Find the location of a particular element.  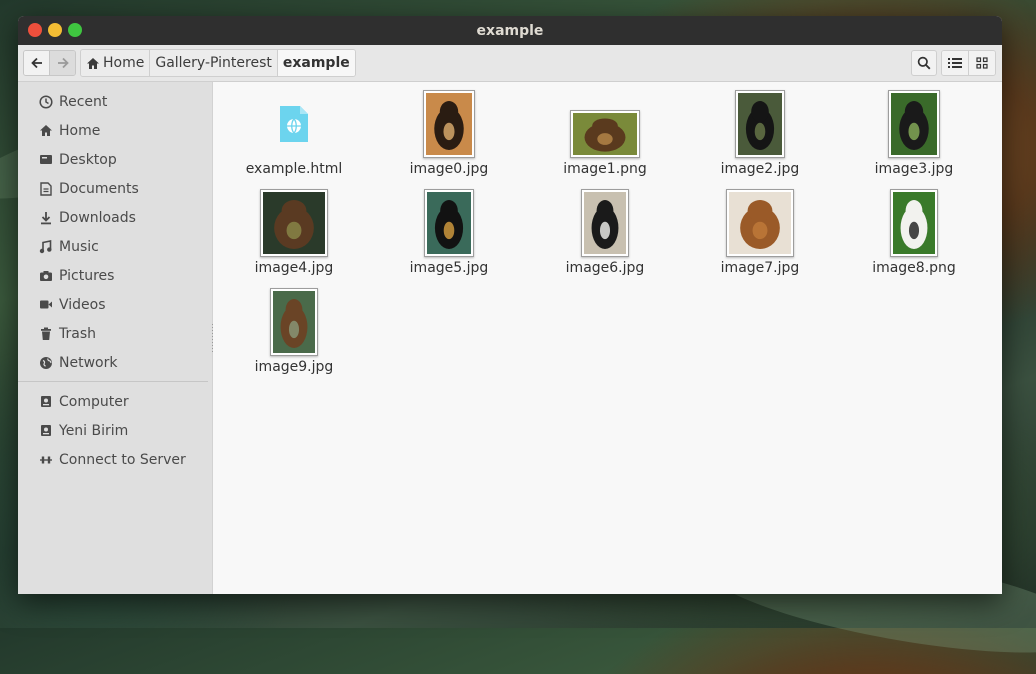

html-file-icon is located at coordinates (294, 124).